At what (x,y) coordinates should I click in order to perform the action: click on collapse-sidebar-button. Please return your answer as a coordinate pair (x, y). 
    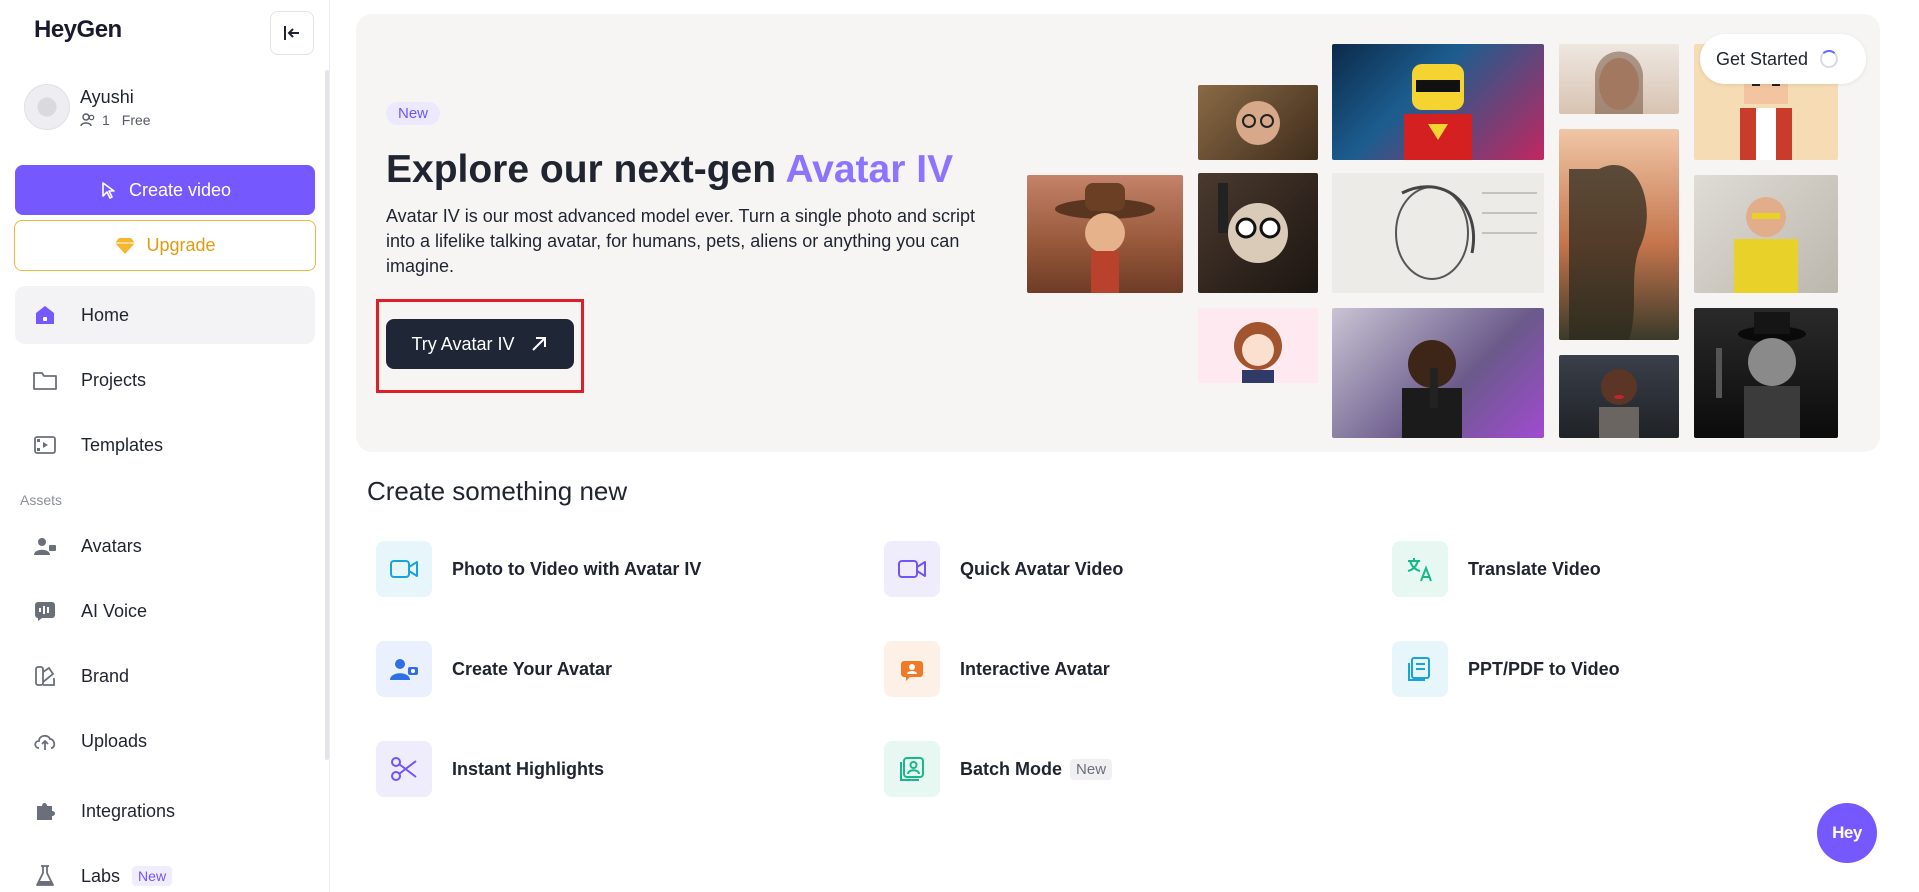
    Looking at the image, I should click on (292, 33).